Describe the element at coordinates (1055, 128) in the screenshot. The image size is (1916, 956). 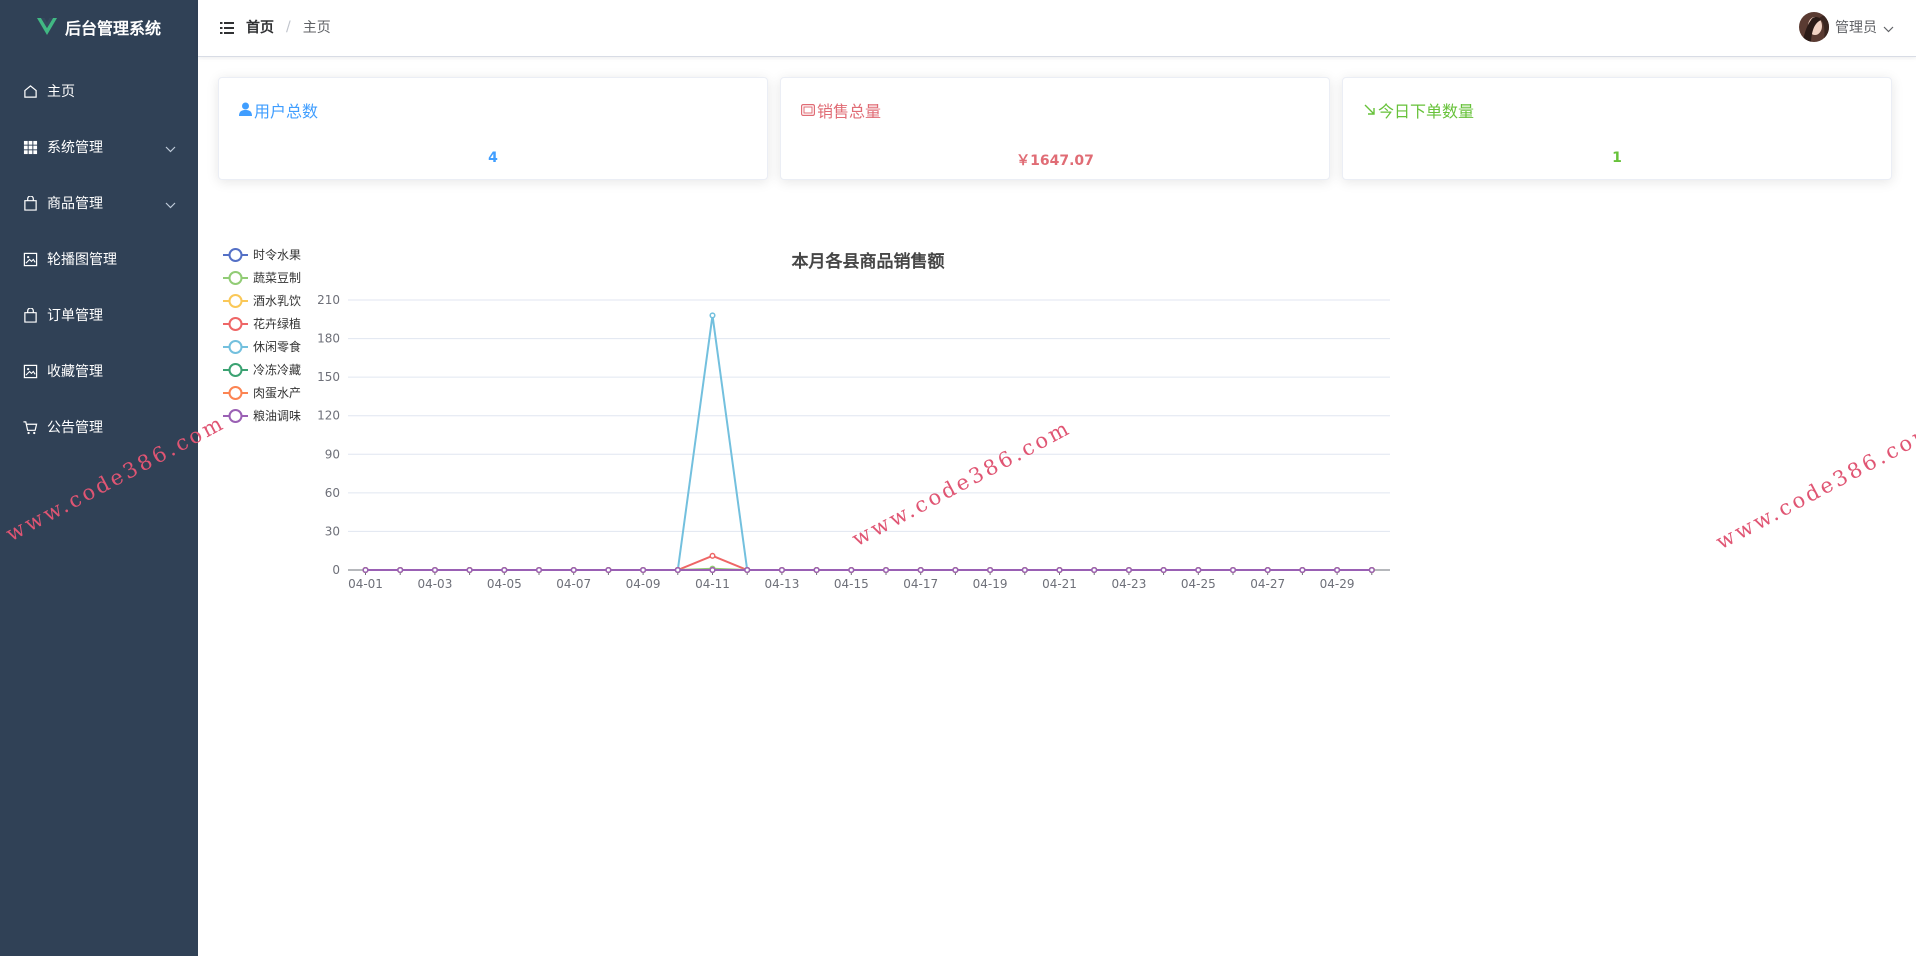
I see `stat-card-sales: 销售总量 ￥1647.07` at that location.